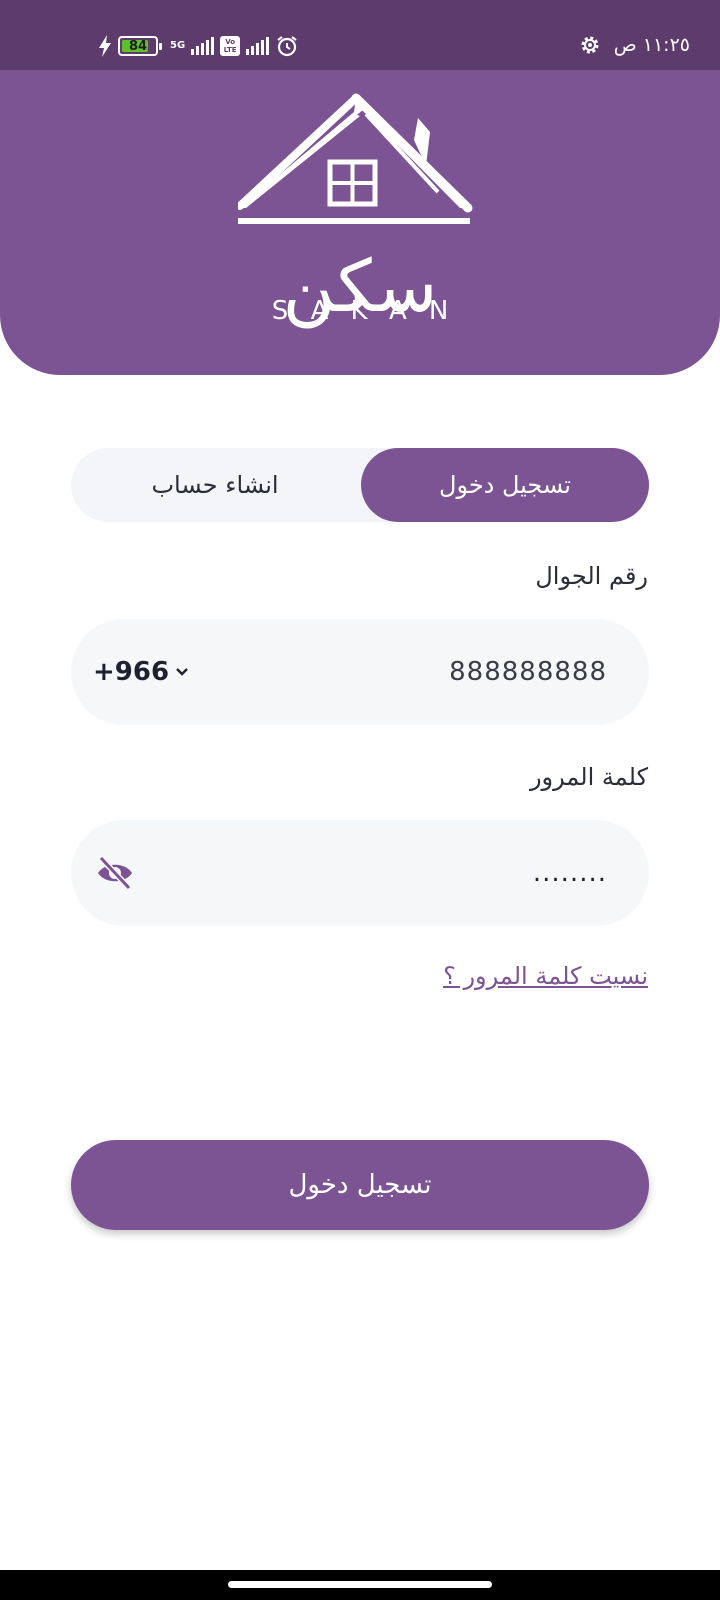 This screenshot has height=1600, width=720. I want to click on chevron-down-icon, so click(182, 672).